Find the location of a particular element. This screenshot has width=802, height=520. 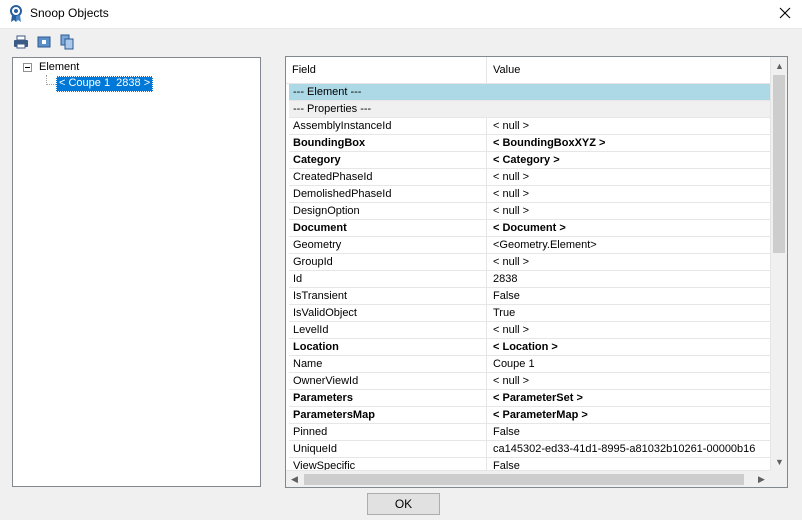

grid-row: Parameters < ParameterSet > is located at coordinates (529, 398).